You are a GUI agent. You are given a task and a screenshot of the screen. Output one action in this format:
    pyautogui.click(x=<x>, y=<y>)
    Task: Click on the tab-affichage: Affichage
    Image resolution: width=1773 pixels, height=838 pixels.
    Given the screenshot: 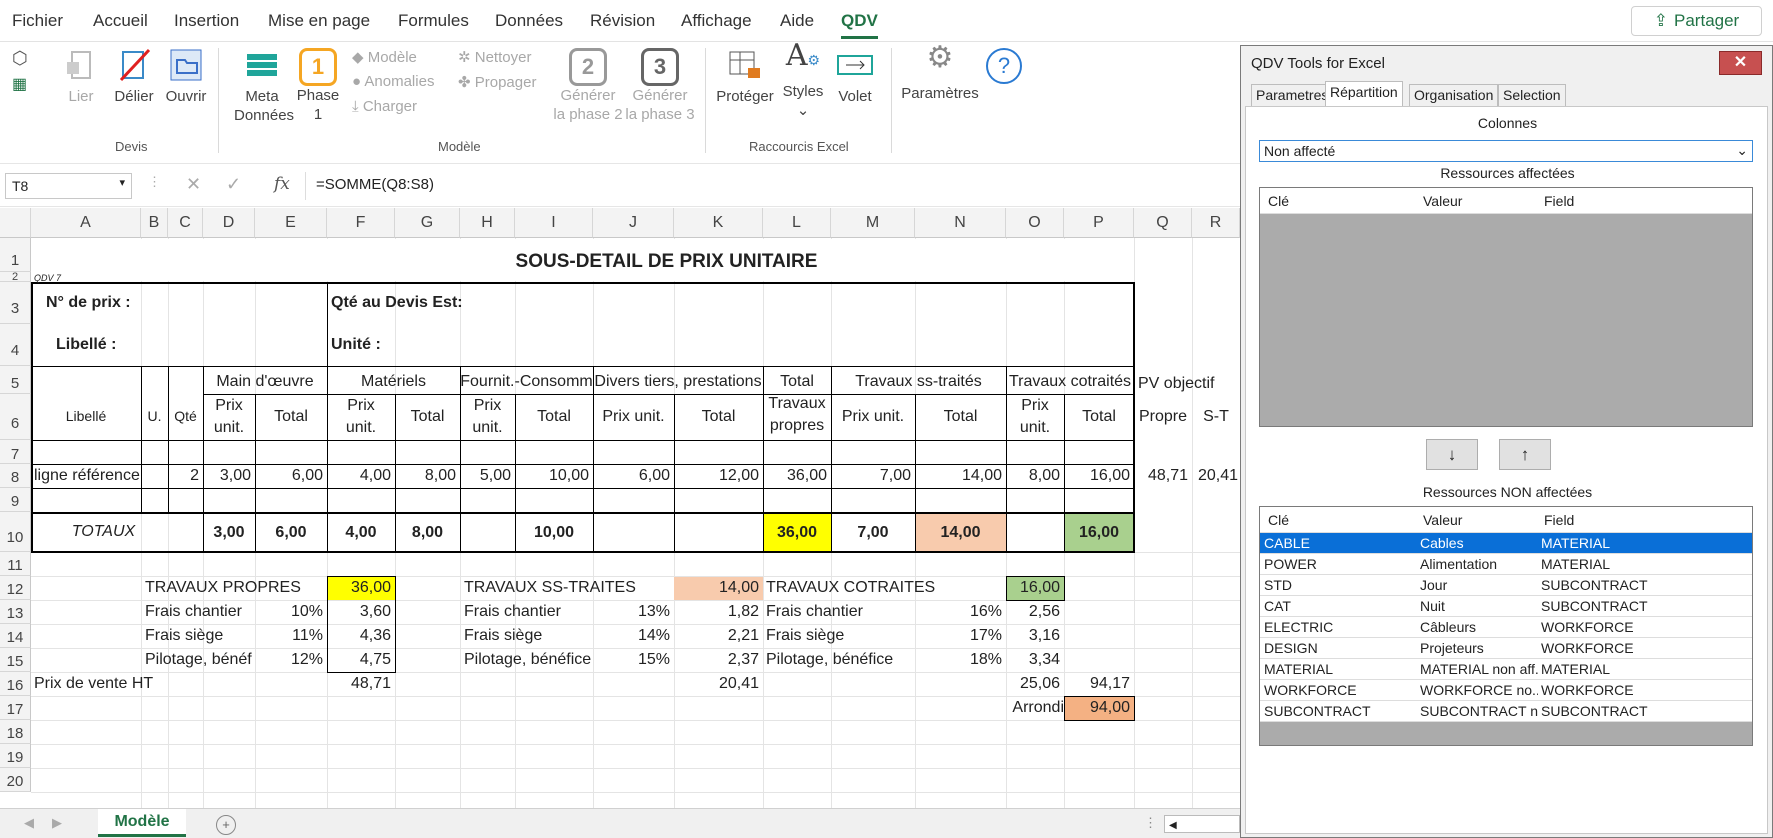 What is the action you would take?
    pyautogui.click(x=716, y=21)
    